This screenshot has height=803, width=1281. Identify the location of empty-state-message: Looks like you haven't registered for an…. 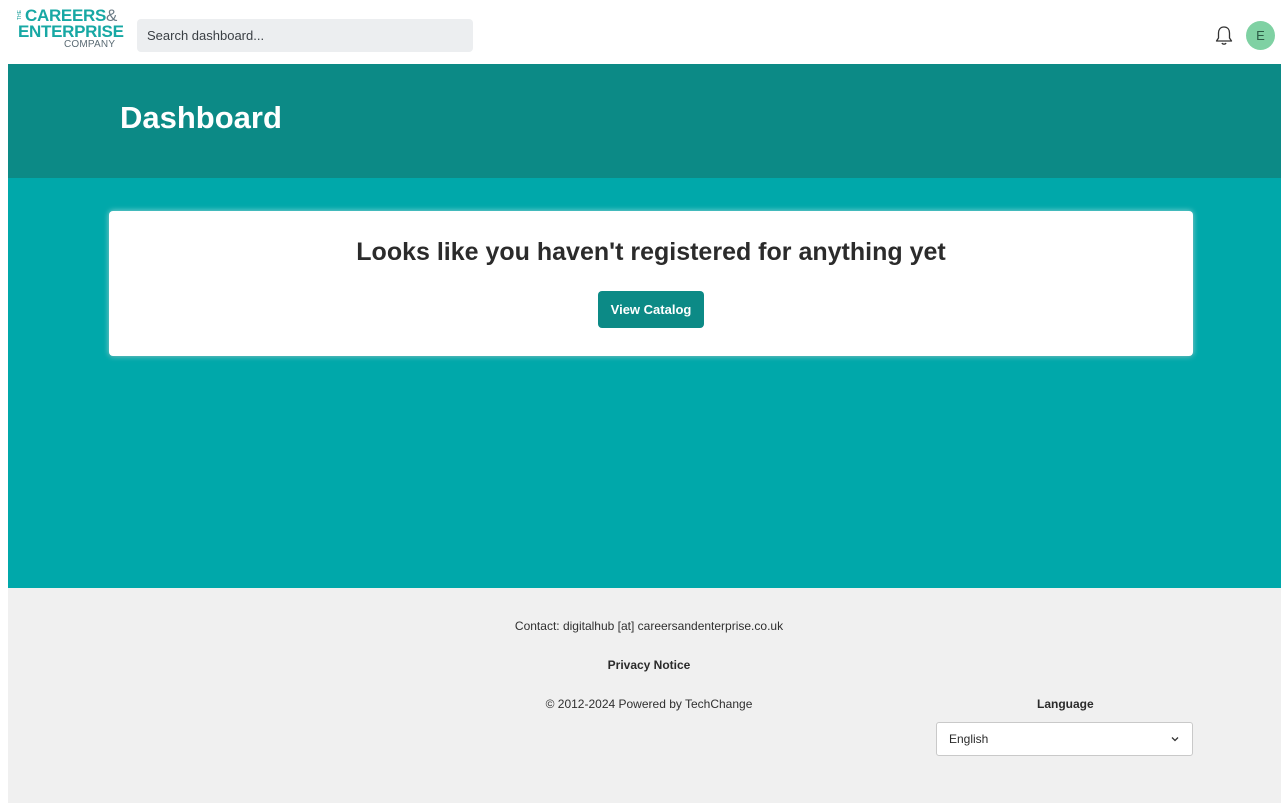
(651, 252).